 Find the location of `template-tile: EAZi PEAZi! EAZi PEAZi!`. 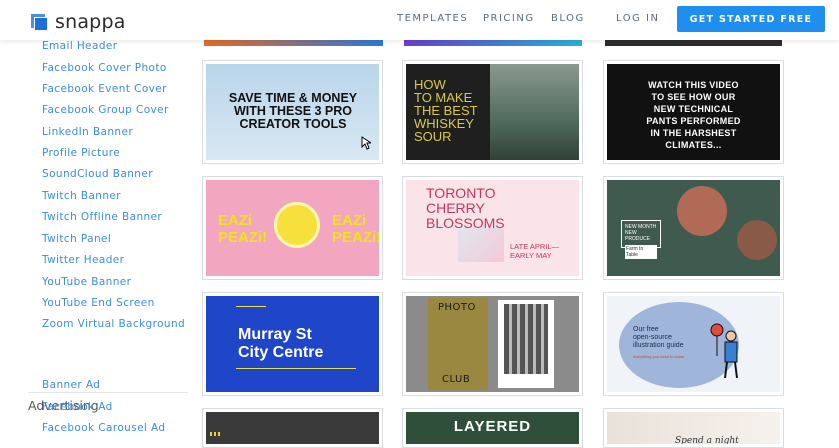

template-tile: EAZi PEAZi! EAZi PEAZi! is located at coordinates (292, 228).